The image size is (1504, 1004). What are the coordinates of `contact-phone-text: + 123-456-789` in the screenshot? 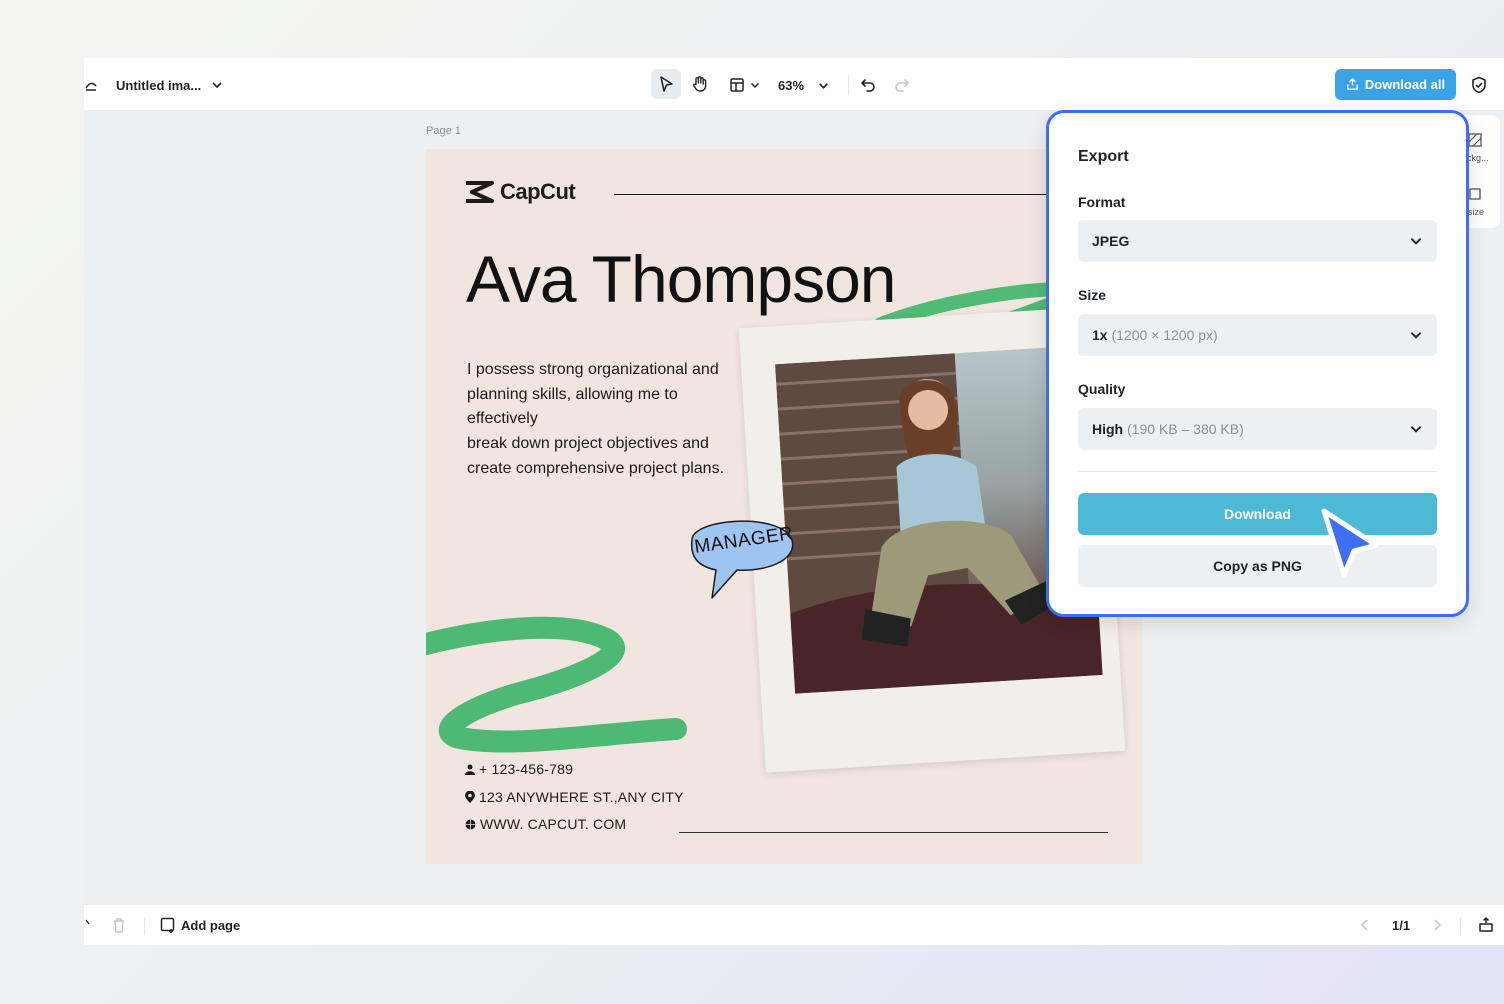 It's located at (526, 769).